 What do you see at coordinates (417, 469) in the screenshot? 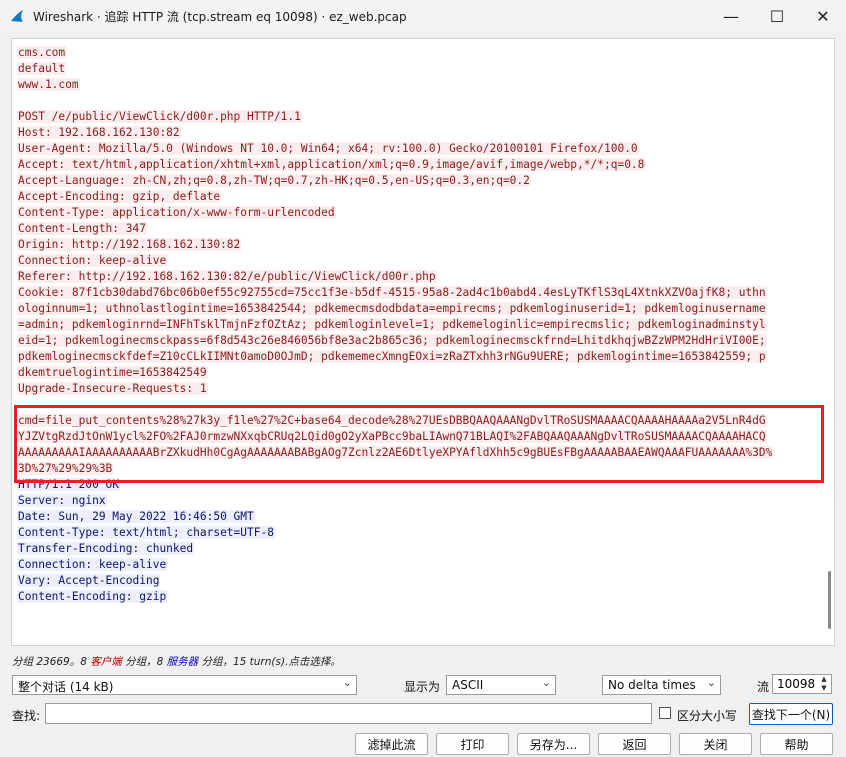
I see `client-stream-line: 3D%27%29%29%3B` at bounding box center [417, 469].